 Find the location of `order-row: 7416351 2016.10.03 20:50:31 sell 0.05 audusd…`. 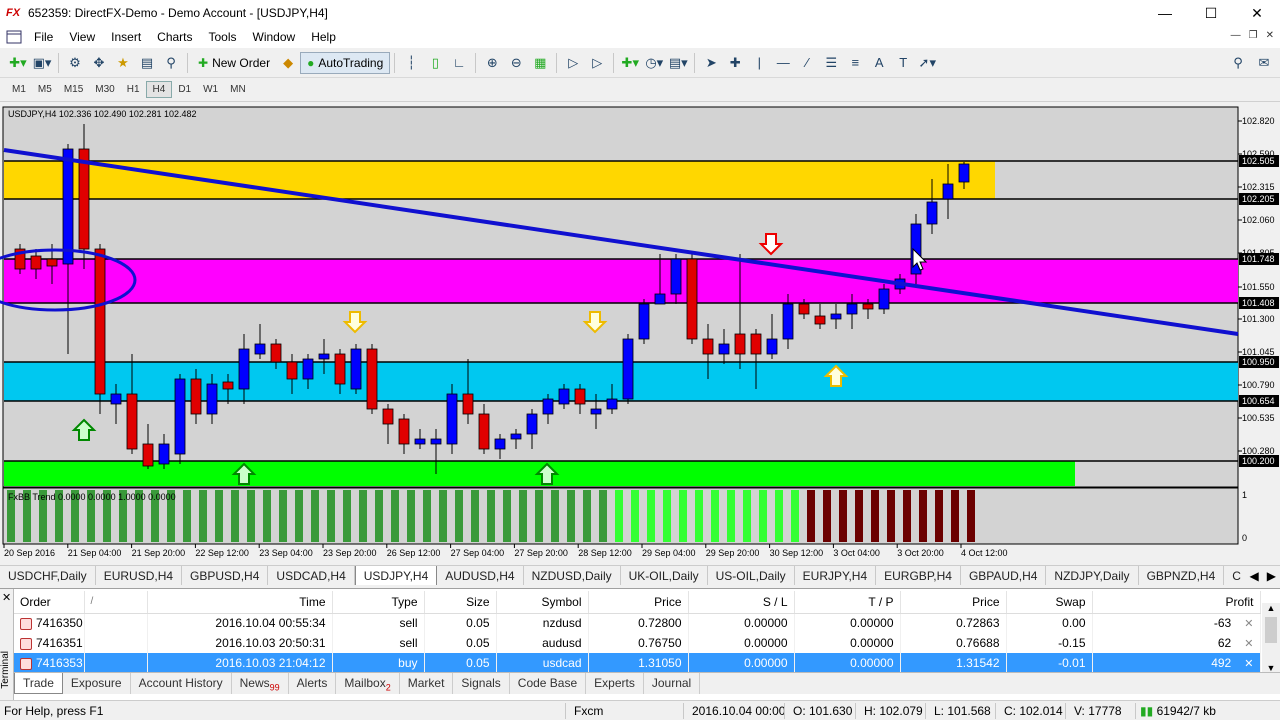

order-row: 7416351 2016.10.03 20:50:31 sell 0.05 audusd… is located at coordinates (637, 643).